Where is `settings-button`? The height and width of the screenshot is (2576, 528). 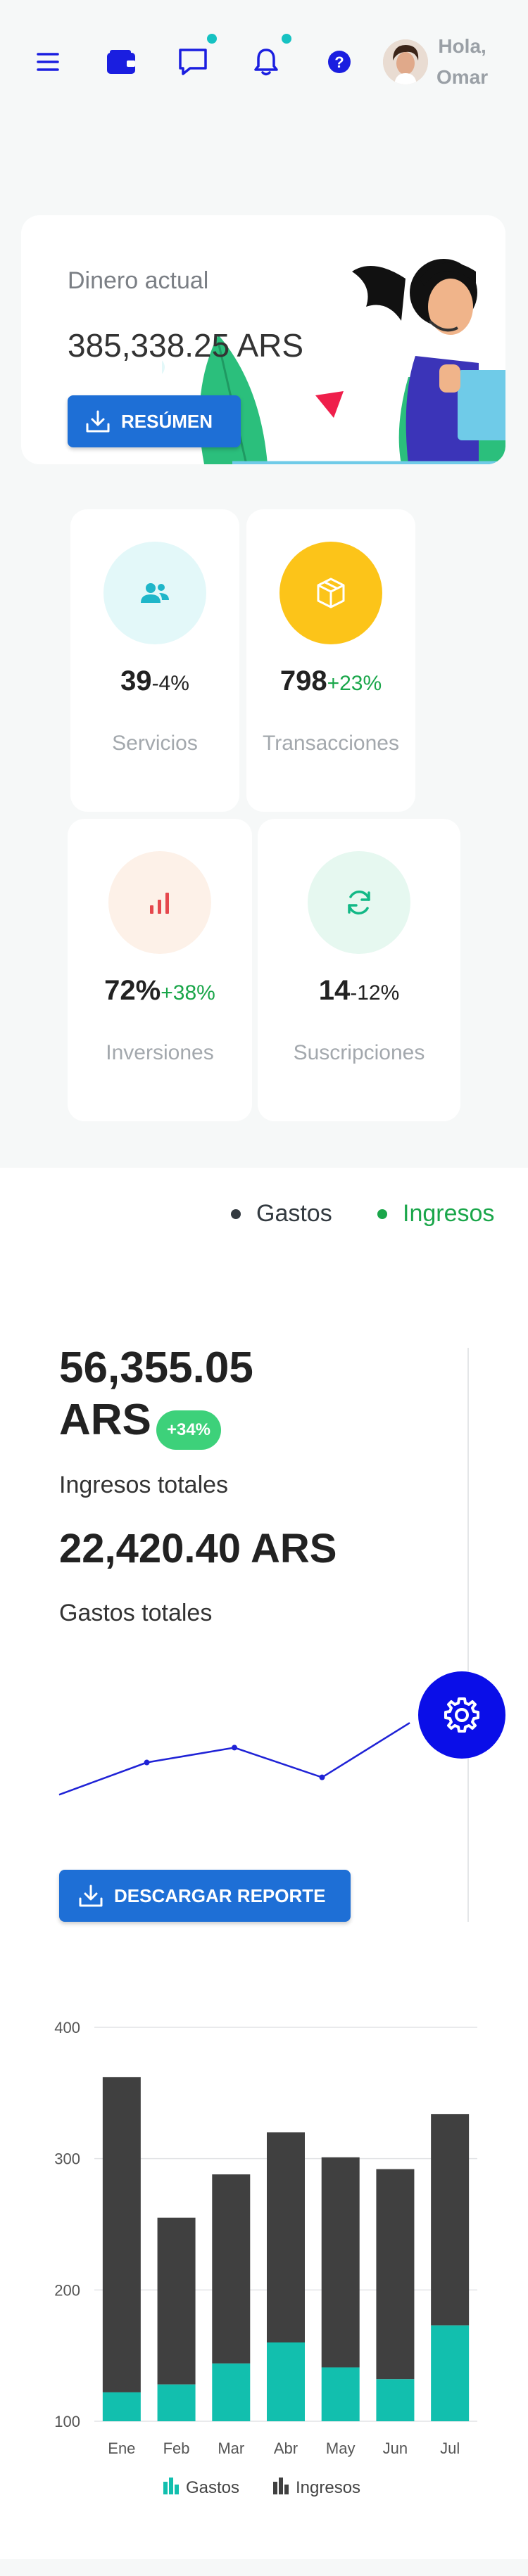 settings-button is located at coordinates (461, 1715).